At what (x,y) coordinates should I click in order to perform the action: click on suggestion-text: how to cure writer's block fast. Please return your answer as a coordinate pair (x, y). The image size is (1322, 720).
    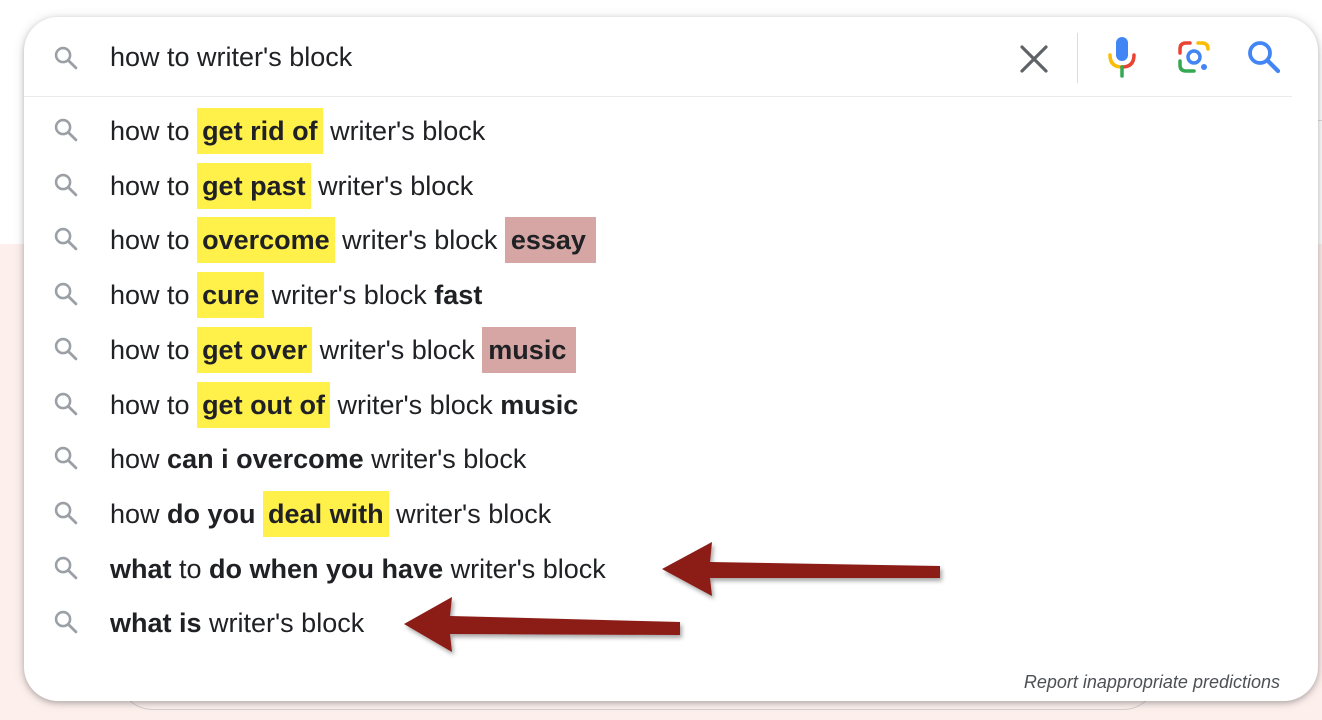
    Looking at the image, I should click on (296, 295).